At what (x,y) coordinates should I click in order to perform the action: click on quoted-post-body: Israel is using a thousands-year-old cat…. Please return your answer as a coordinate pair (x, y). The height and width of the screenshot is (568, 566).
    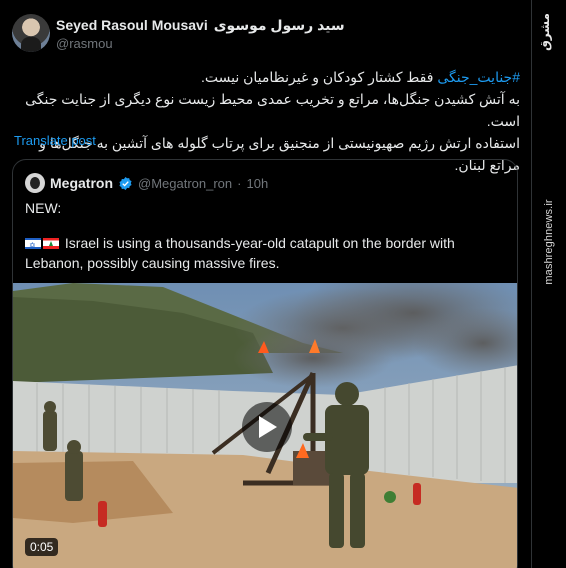
    Looking at the image, I should click on (265, 253).